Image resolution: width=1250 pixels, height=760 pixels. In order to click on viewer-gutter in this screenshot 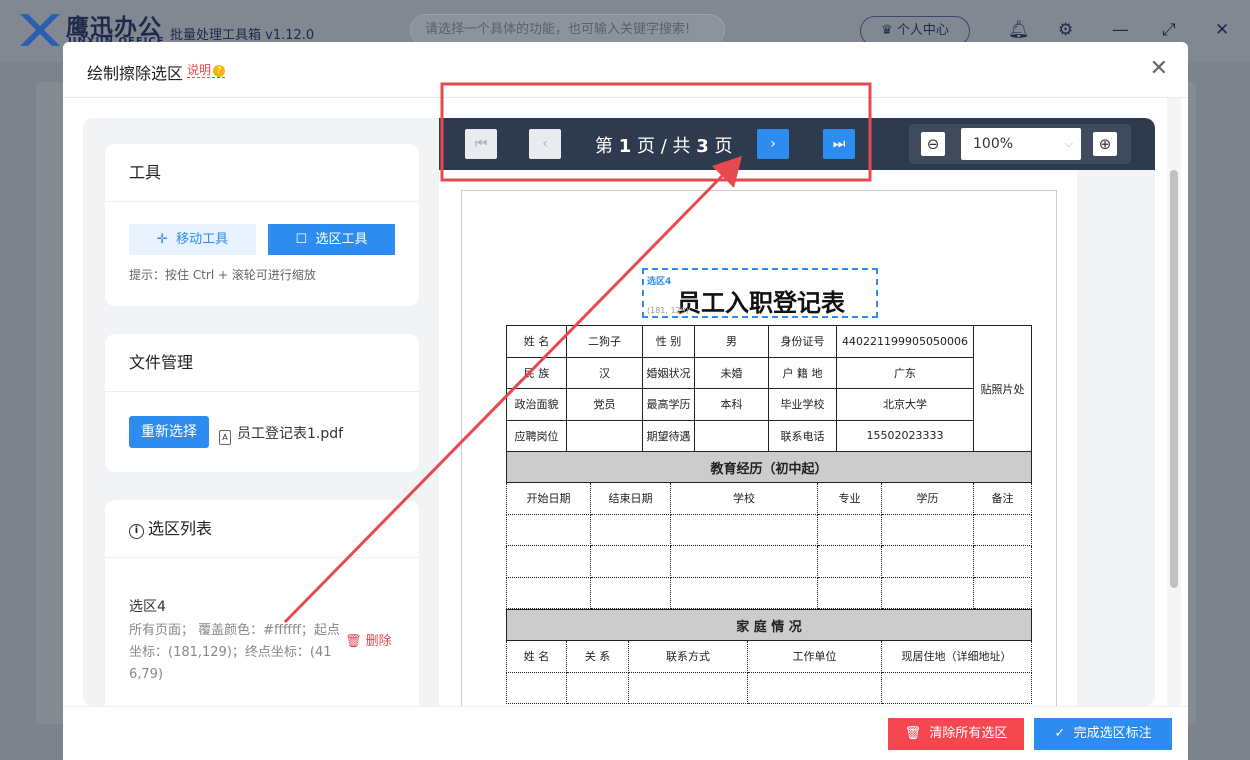, I will do `click(1116, 438)`.